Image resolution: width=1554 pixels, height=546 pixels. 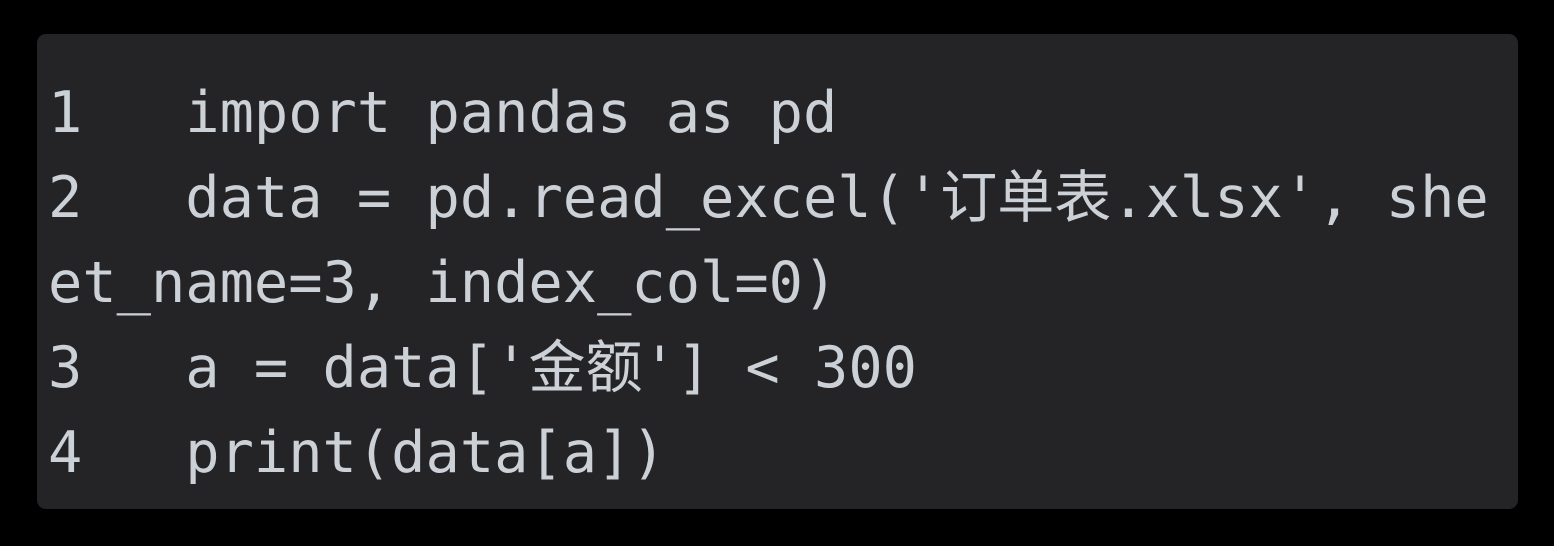 What do you see at coordinates (117, 453) in the screenshot?
I see `line-number: 4` at bounding box center [117, 453].